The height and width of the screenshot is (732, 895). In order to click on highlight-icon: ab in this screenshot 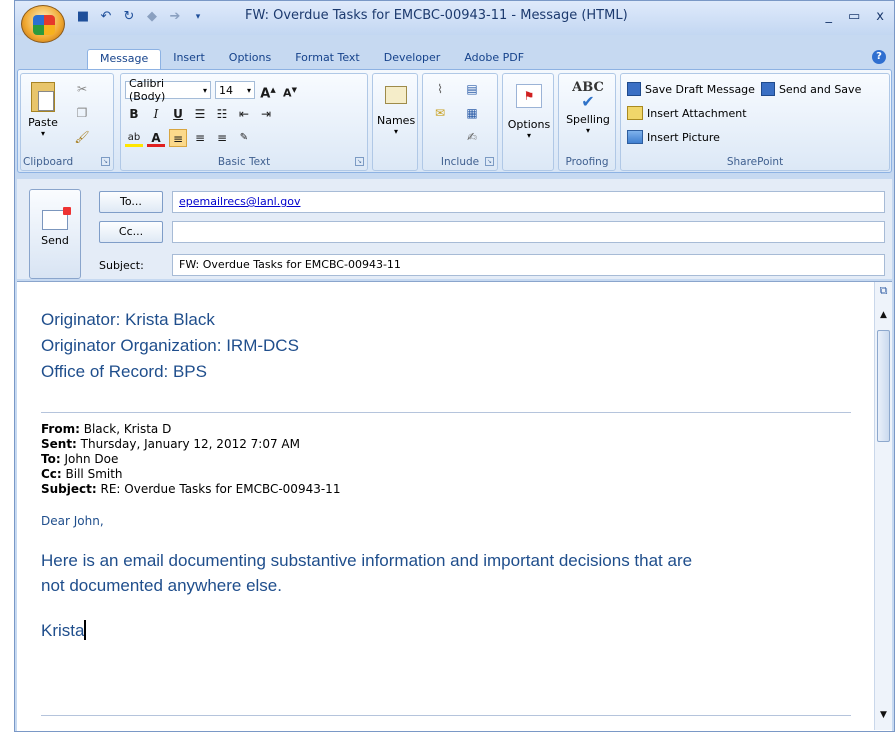, I will do `click(134, 138)`.